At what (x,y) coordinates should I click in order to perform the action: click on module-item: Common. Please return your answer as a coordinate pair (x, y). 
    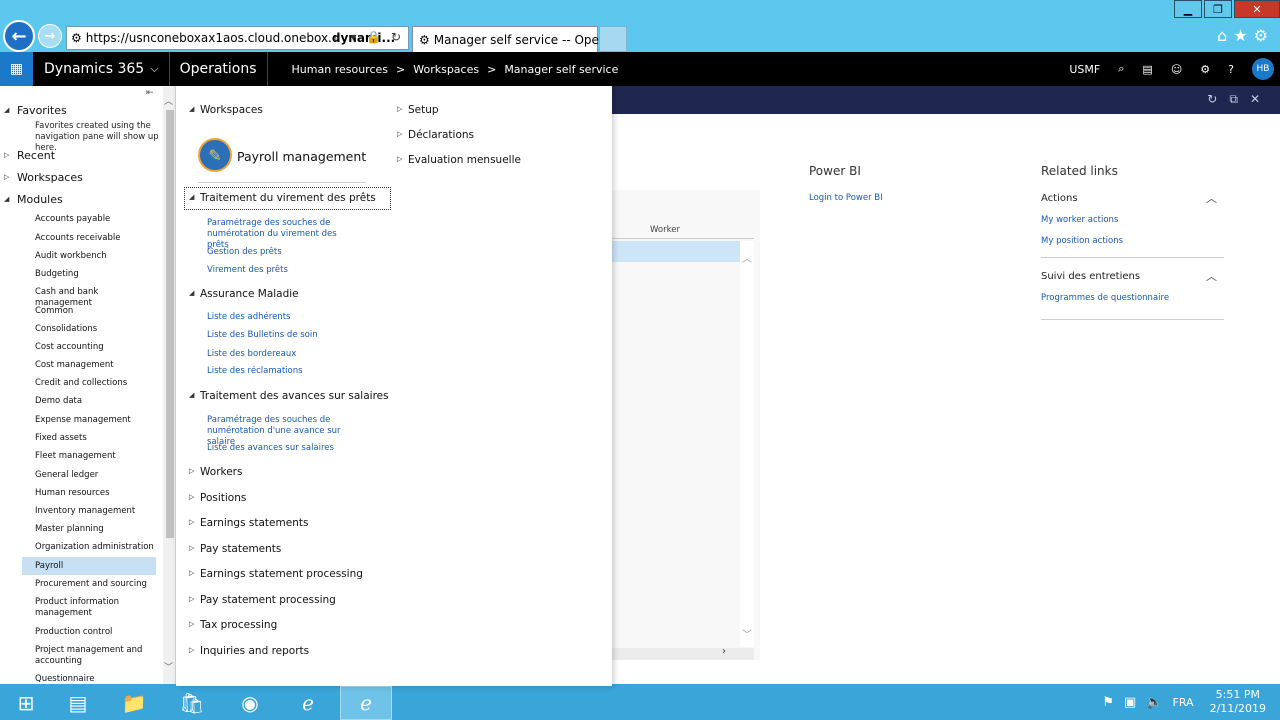
    Looking at the image, I should click on (95, 311).